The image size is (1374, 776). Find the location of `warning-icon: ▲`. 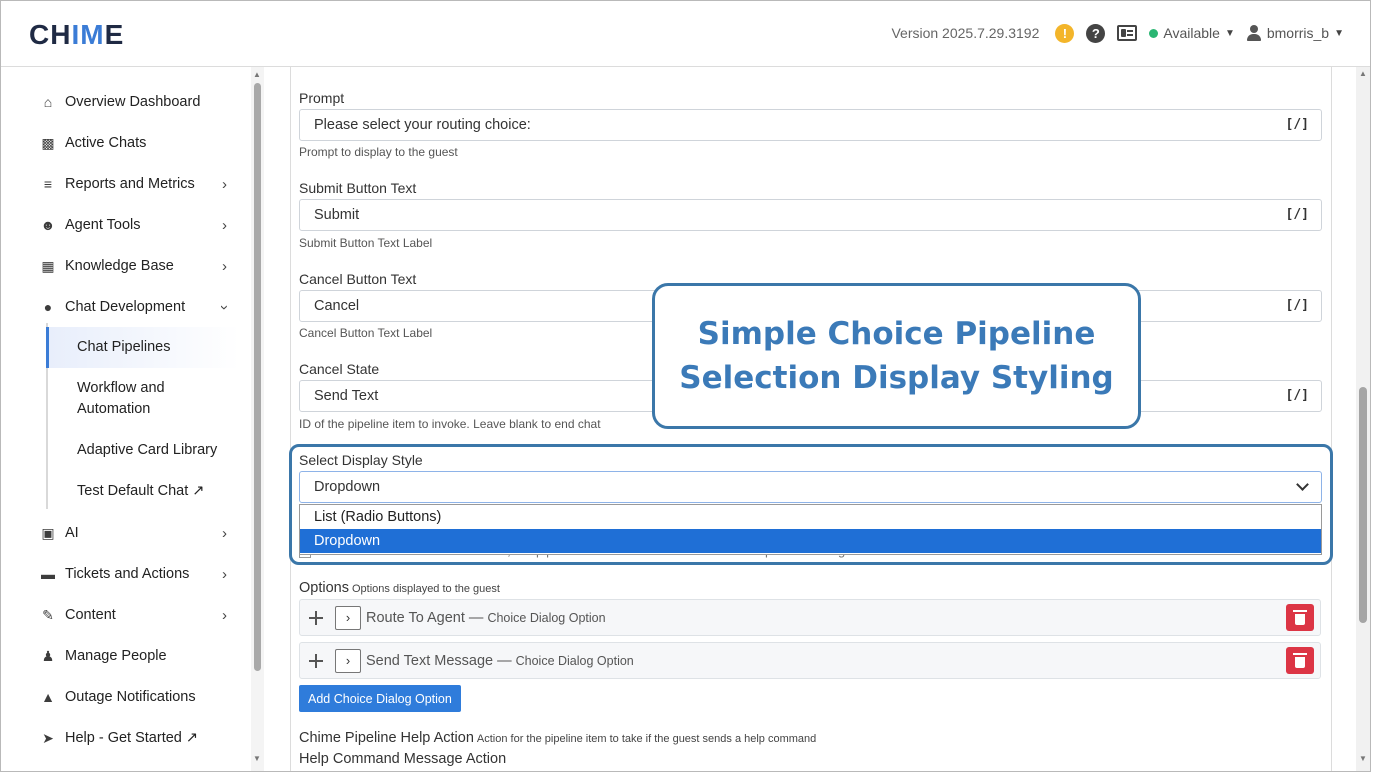

warning-icon: ▲ is located at coordinates (48, 697).